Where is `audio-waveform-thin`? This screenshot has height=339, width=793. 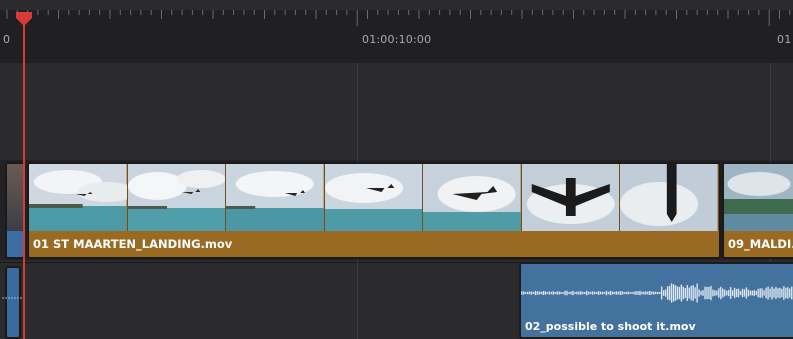
audio-waveform-thin is located at coordinates (12, 298).